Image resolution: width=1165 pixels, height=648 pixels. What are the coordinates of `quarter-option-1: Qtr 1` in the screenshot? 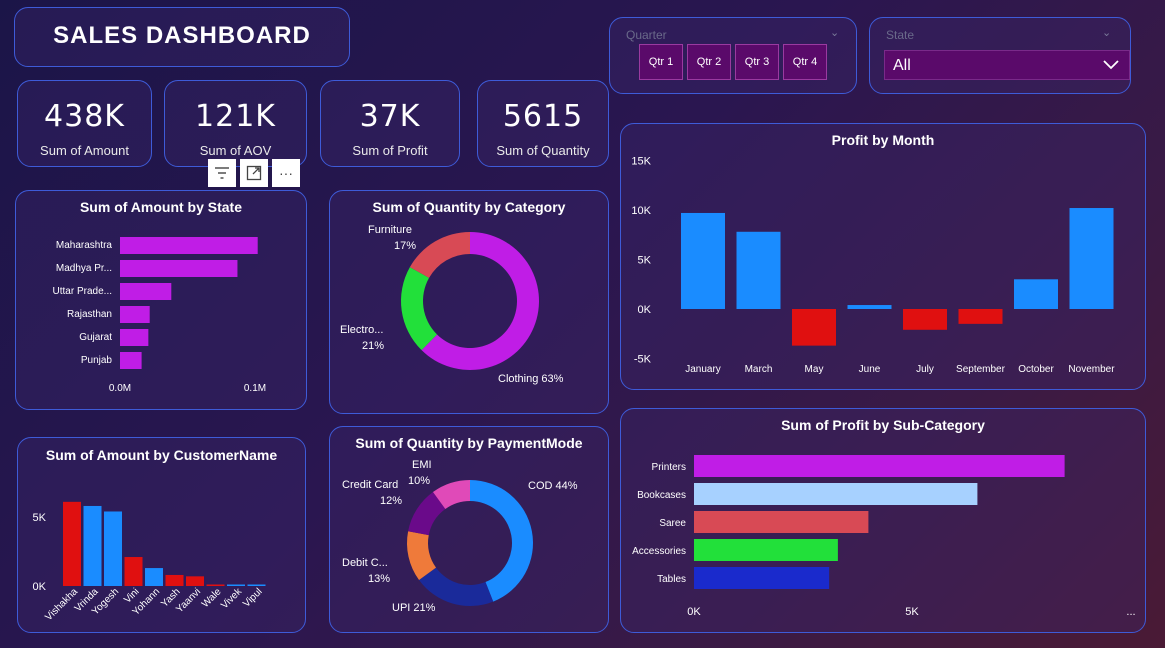 It's located at (661, 62).